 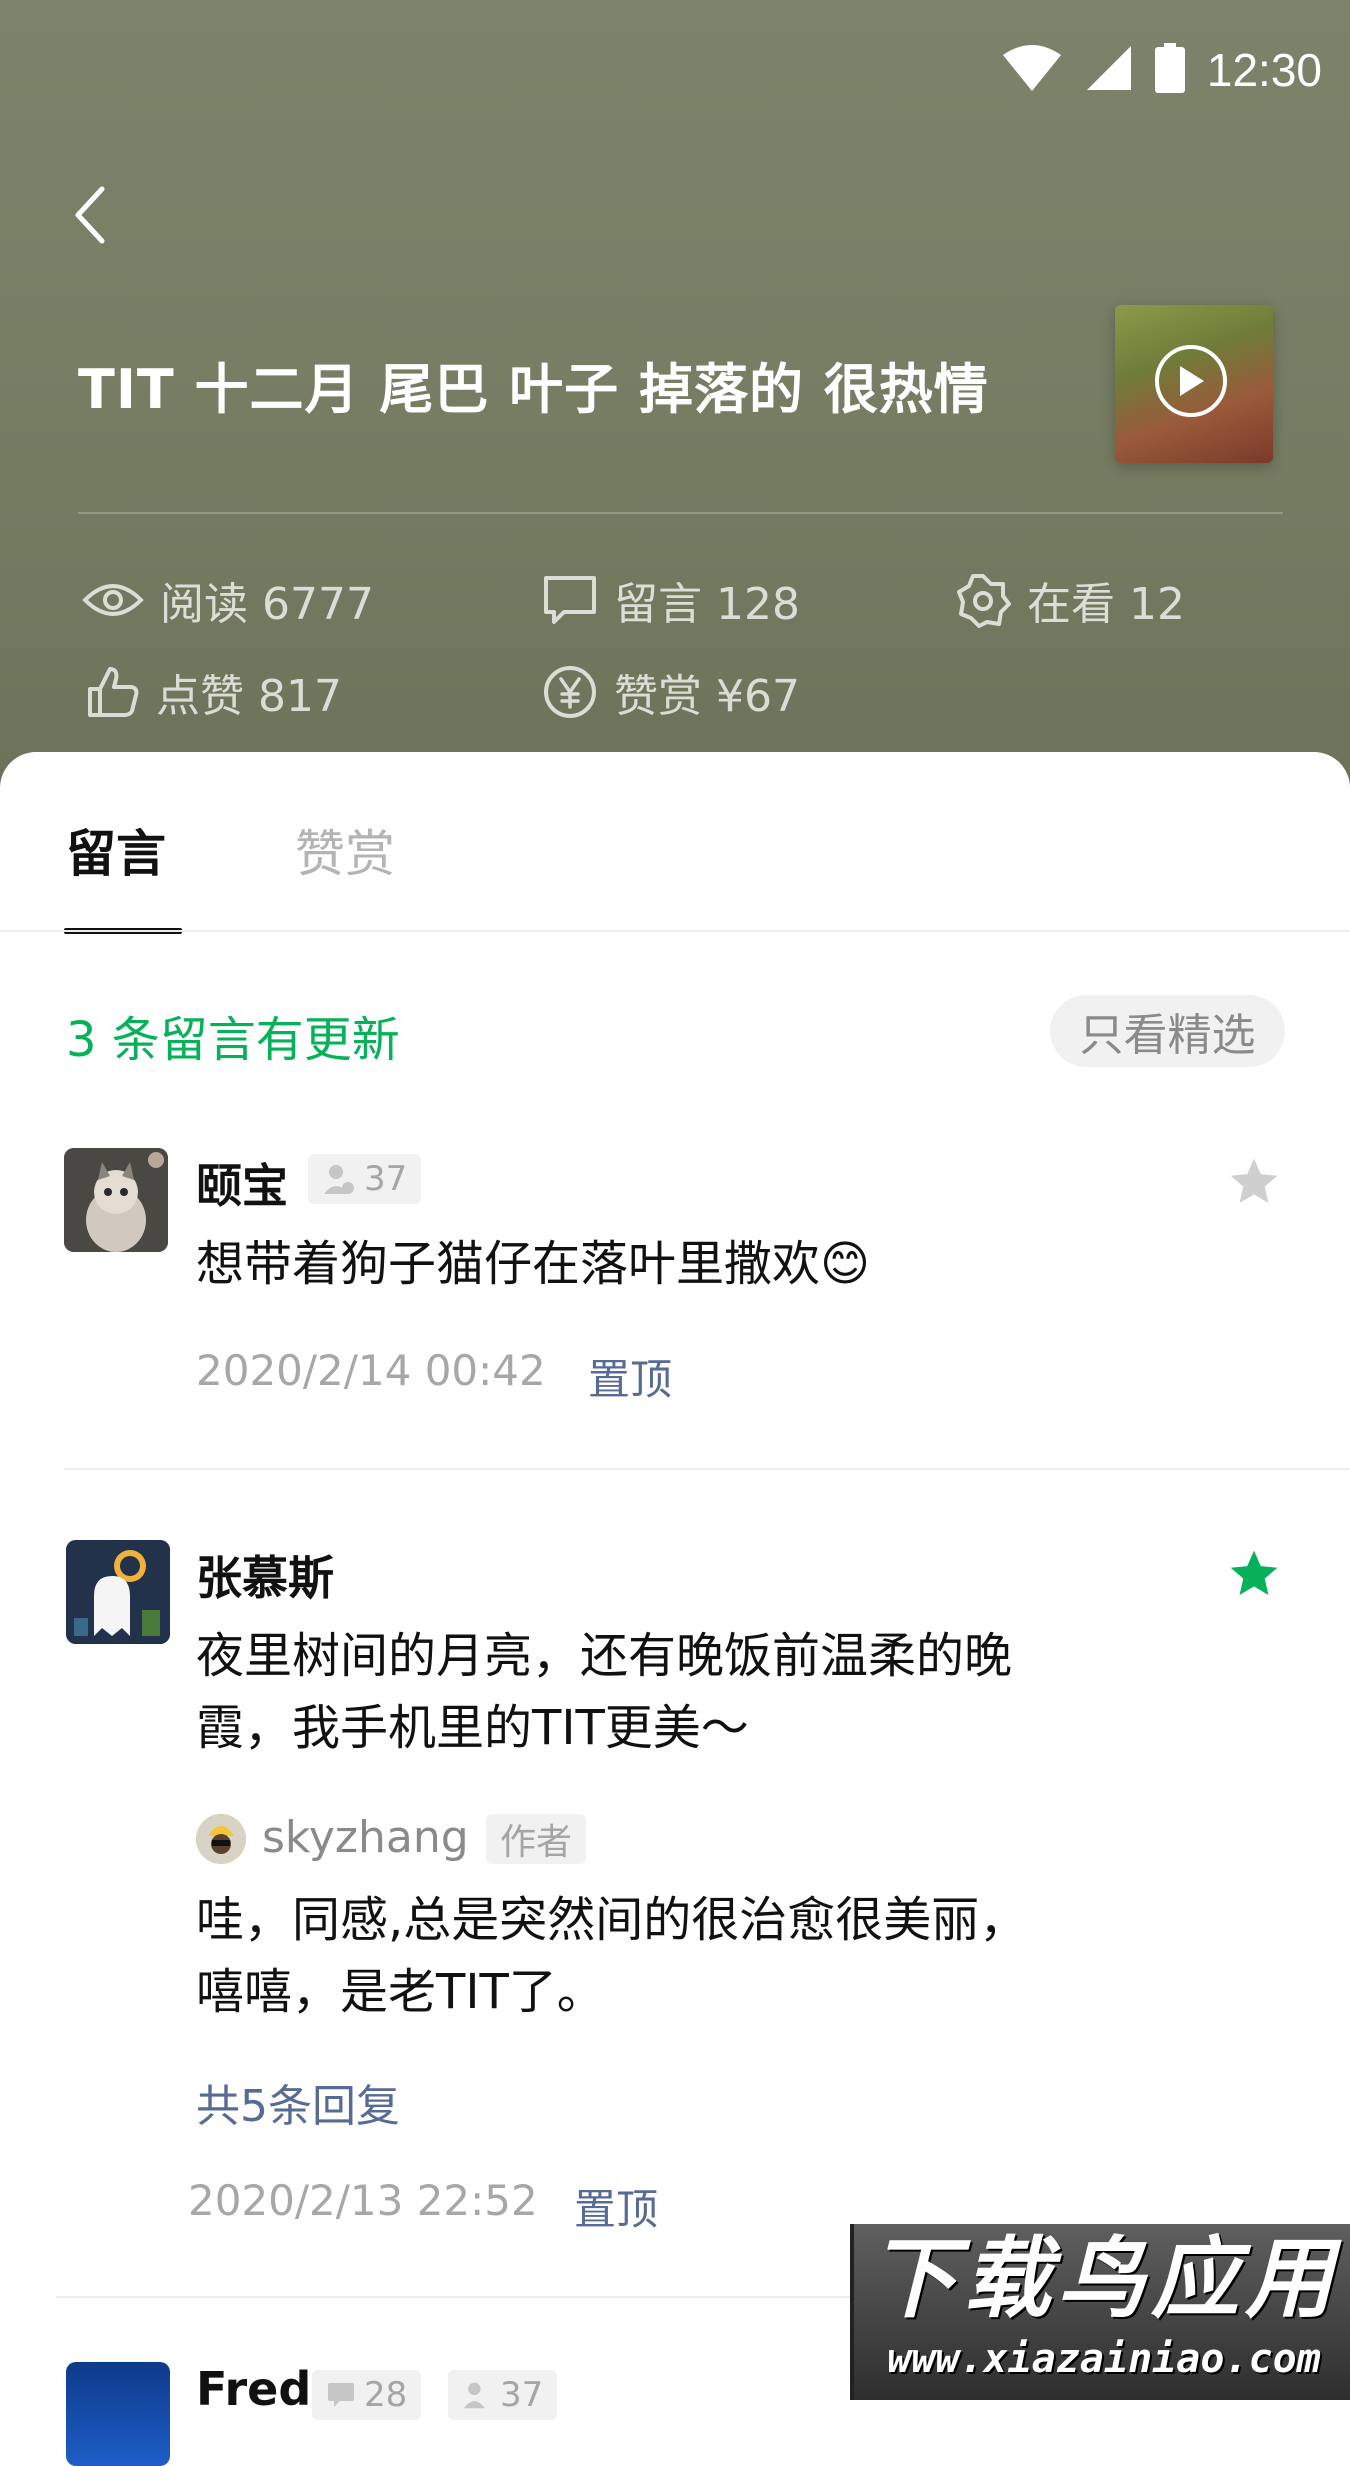 What do you see at coordinates (113, 692) in the screenshot?
I see `thumbs-up-icon` at bounding box center [113, 692].